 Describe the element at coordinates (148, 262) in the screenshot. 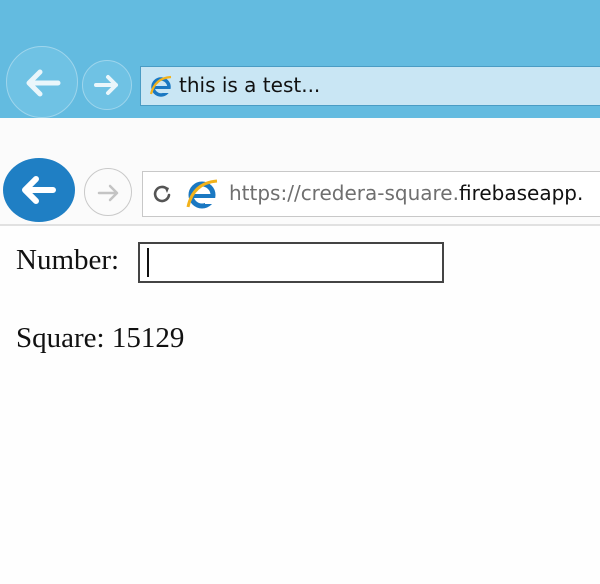

I see `text-caret` at that location.